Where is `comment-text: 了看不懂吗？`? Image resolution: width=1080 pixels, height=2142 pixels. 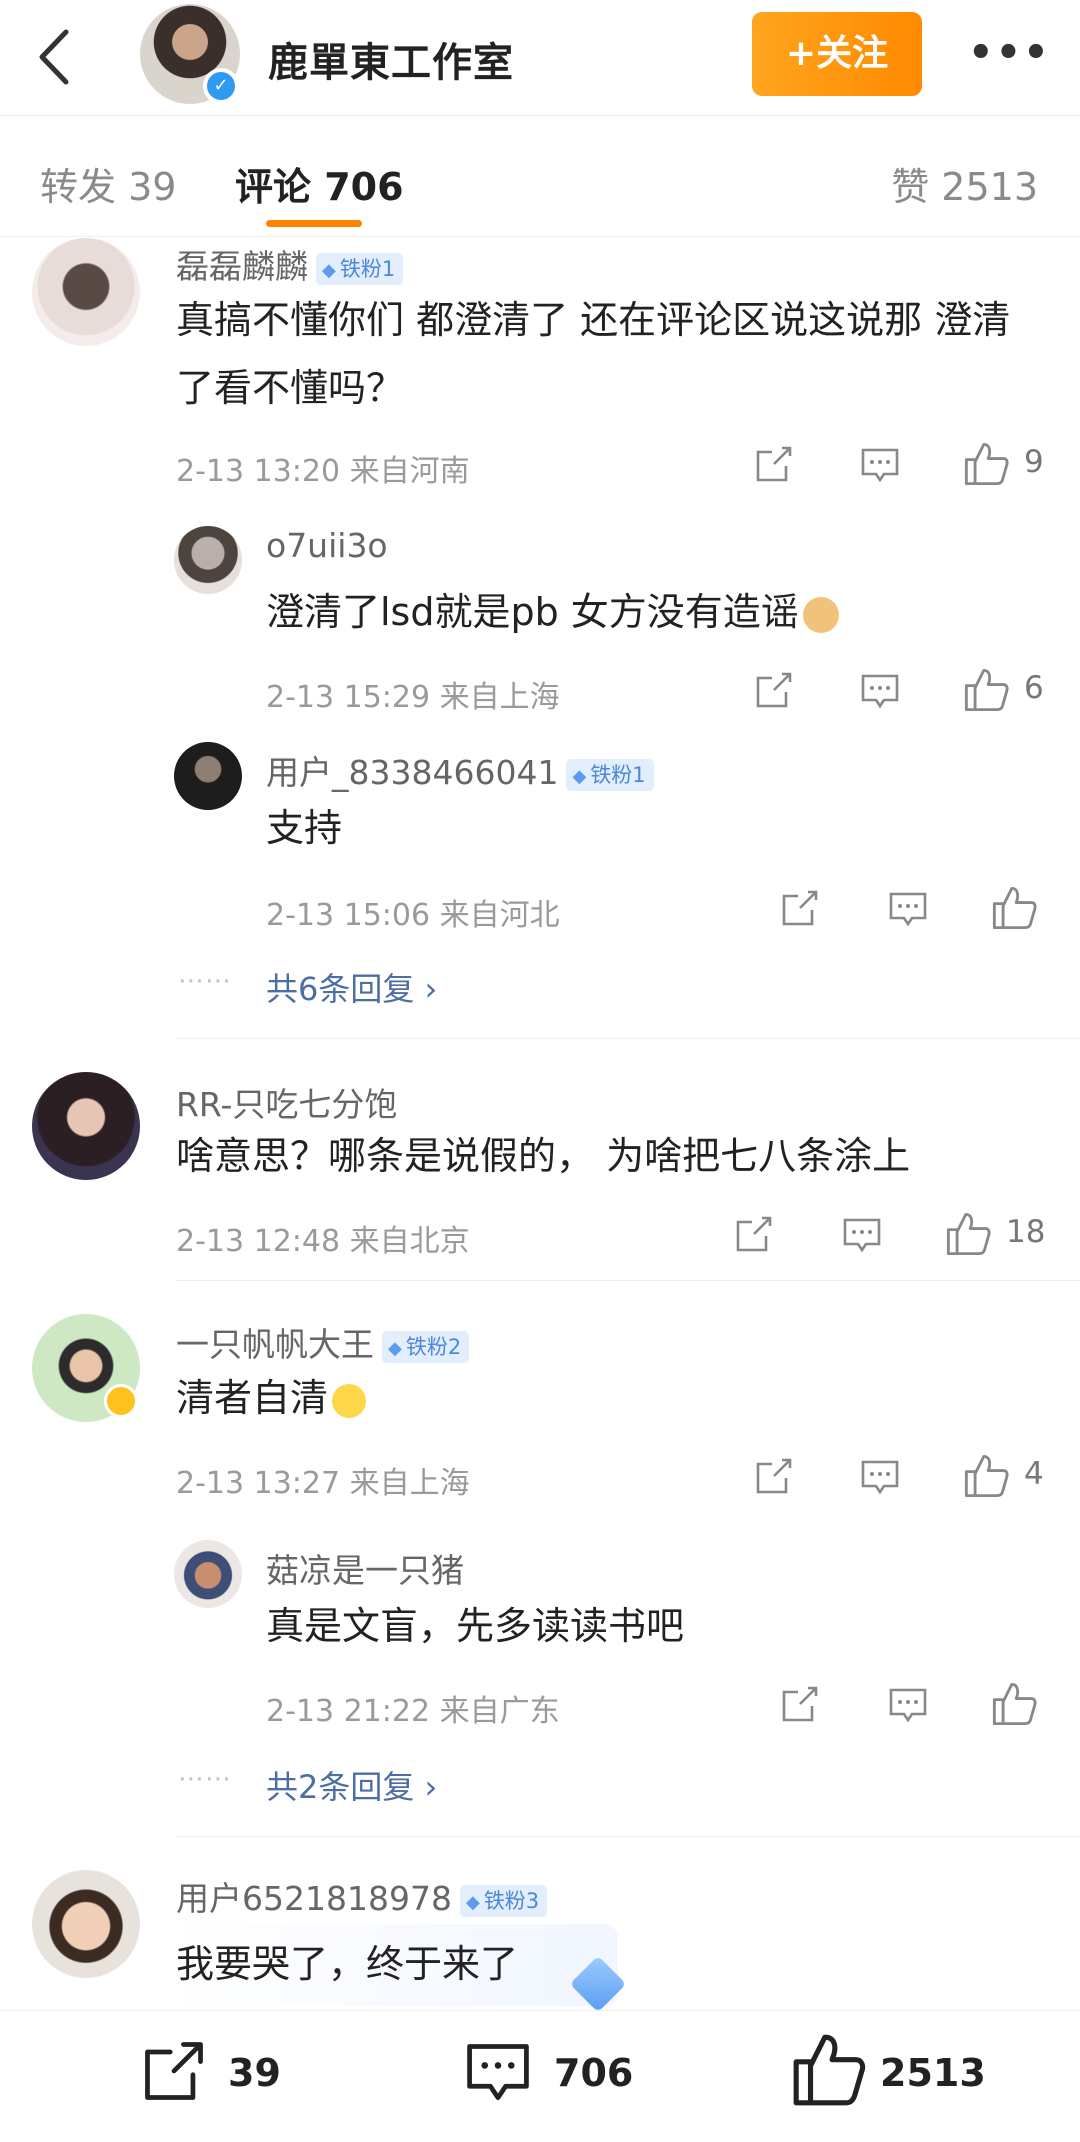
comment-text: 了看不懂吗？ is located at coordinates (290, 388).